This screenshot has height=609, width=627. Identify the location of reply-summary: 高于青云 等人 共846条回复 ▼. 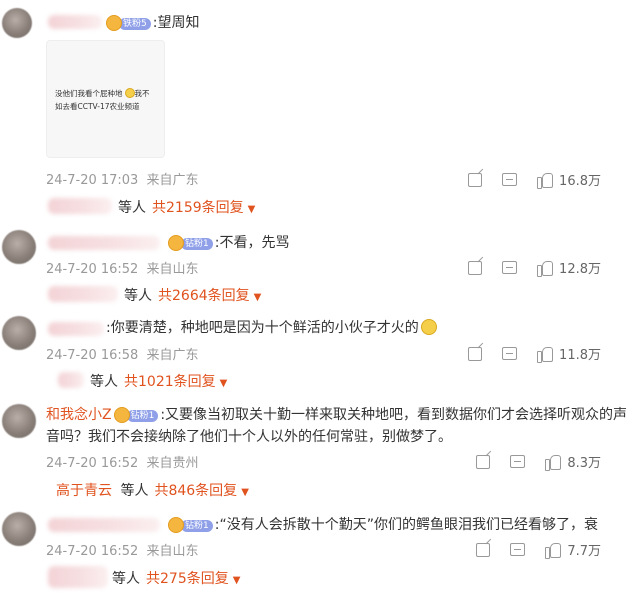
(152, 490).